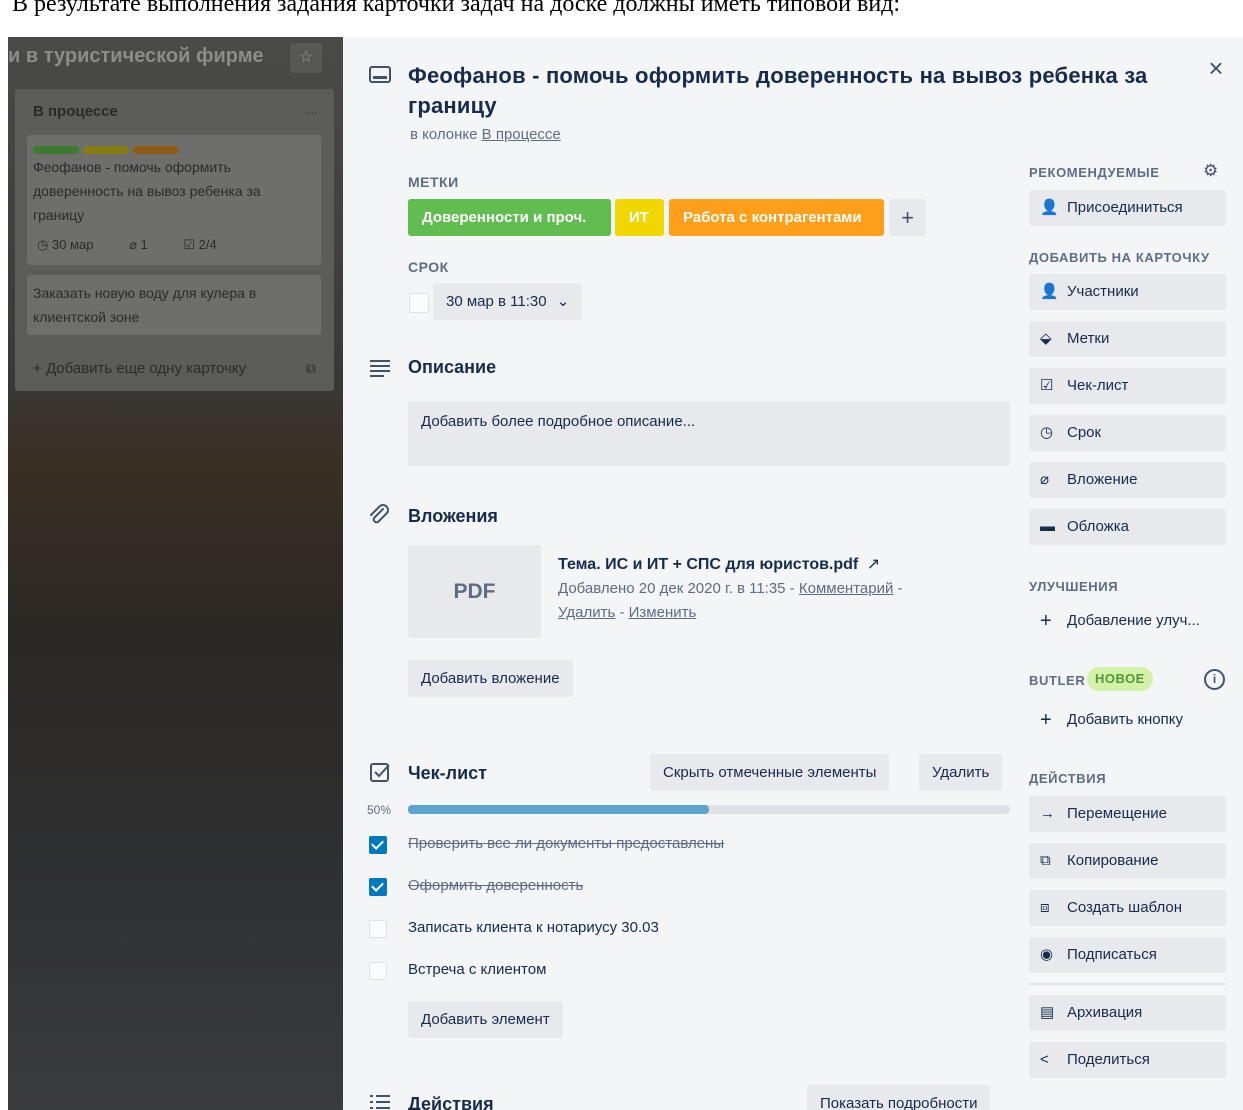 The width and height of the screenshot is (1243, 1110). Describe the element at coordinates (1074, 586) in the screenshot. I see `powerups-heading: УЛУЧШЕНИЯ` at that location.